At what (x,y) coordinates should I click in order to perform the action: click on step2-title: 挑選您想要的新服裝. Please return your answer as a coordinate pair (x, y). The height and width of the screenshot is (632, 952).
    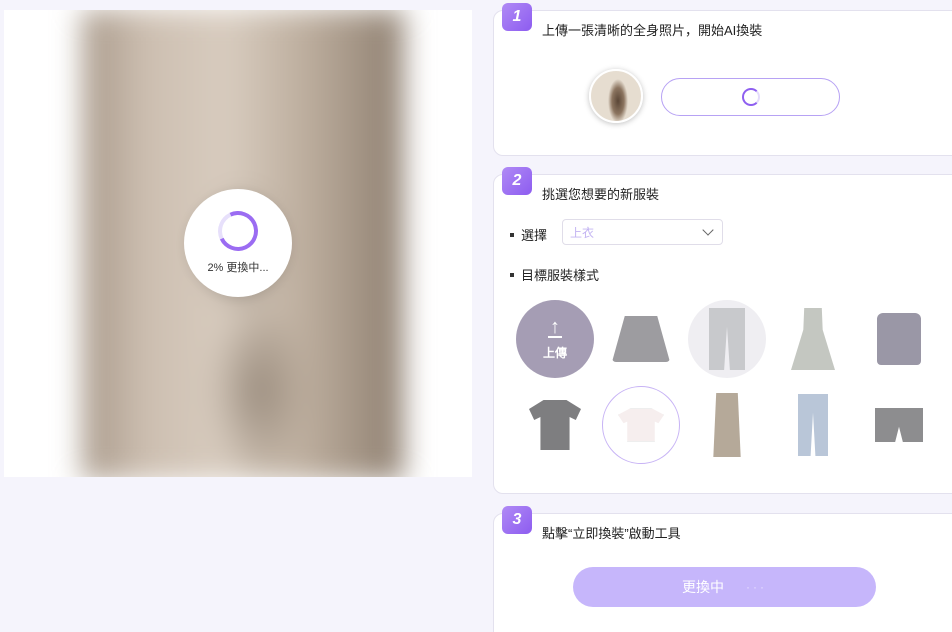
    Looking at the image, I should click on (601, 194).